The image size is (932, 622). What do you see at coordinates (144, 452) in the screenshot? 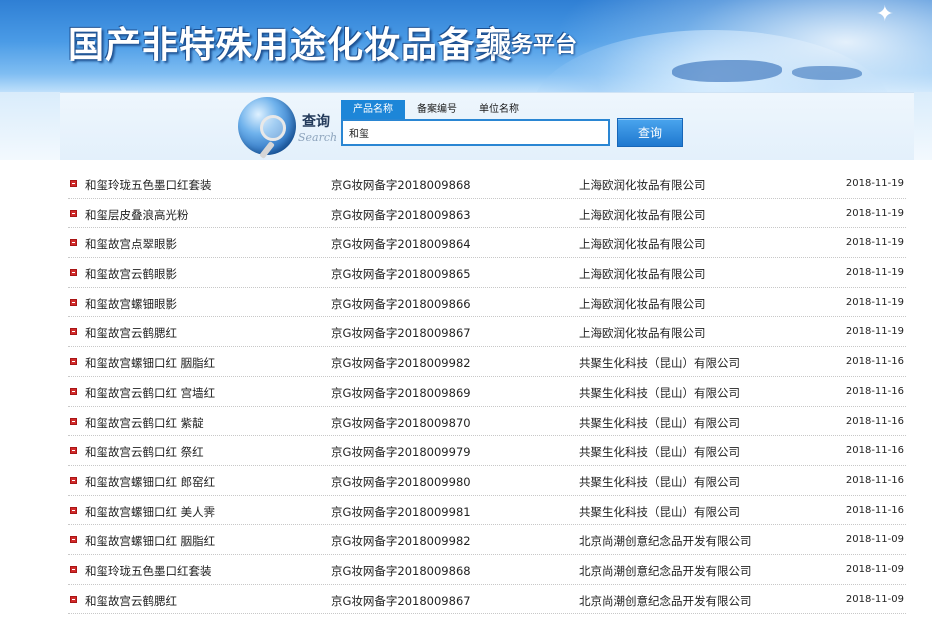
I see `product-name-link: 和玺故宫云鹤口红 祭红` at bounding box center [144, 452].